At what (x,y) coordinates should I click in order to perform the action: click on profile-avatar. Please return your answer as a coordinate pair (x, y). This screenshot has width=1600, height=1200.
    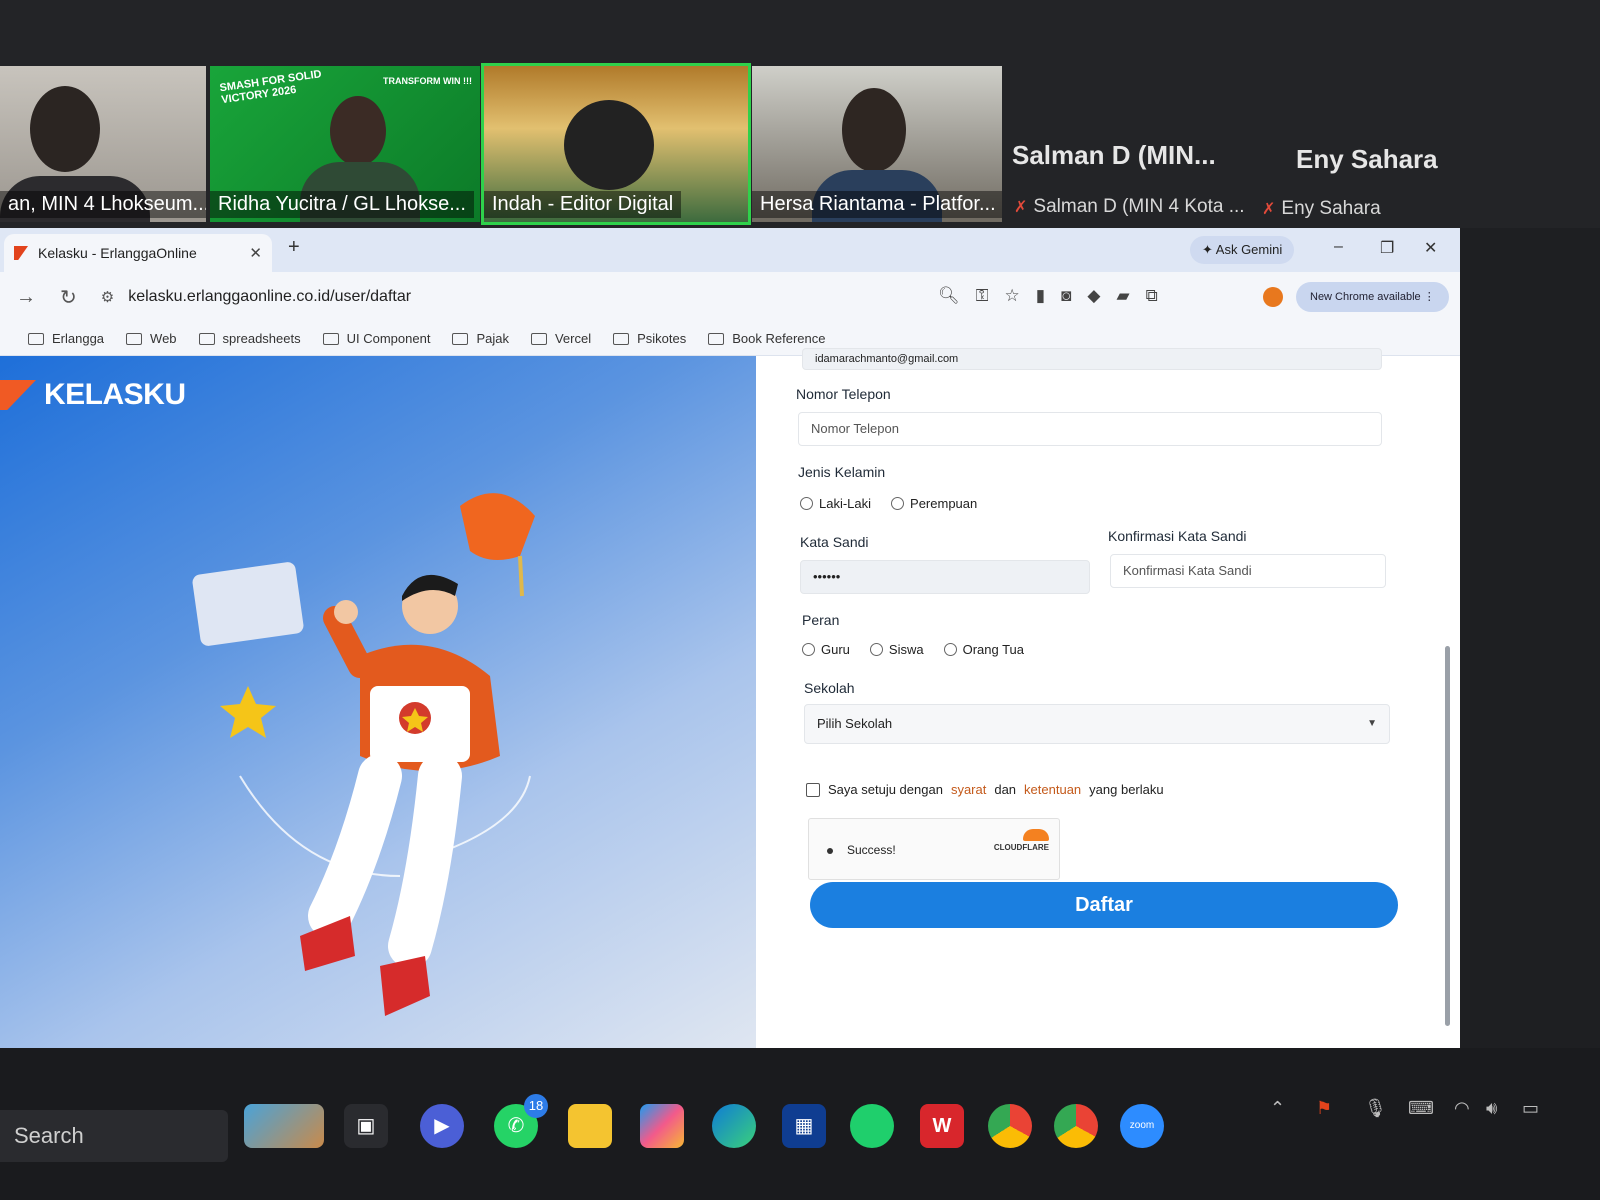
    Looking at the image, I should click on (1273, 297).